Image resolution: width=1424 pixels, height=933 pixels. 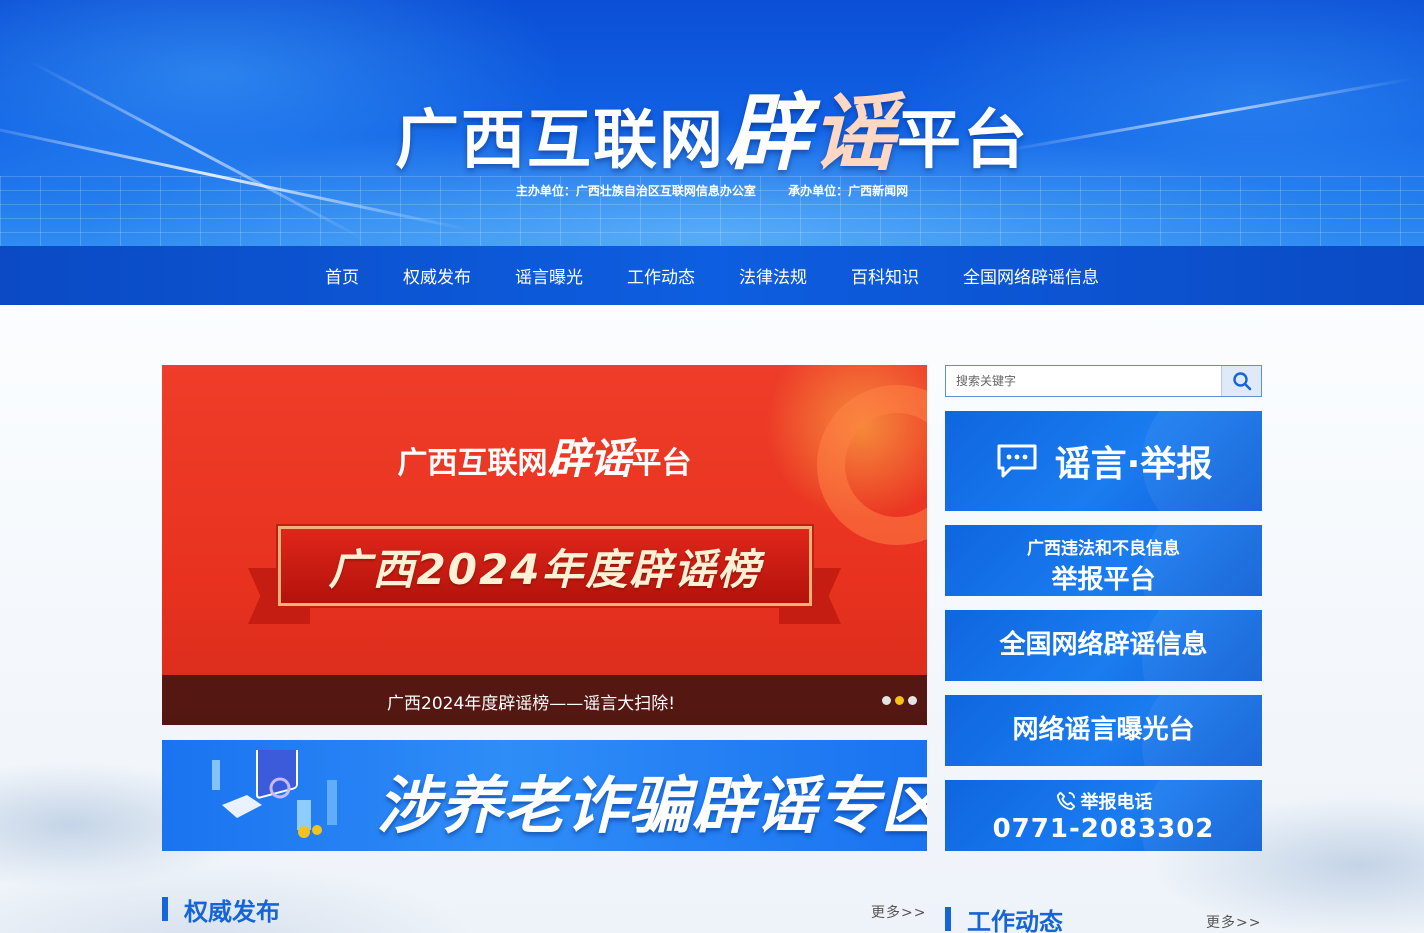 I want to click on illegal-info-report-button: 广西违法和不良信息 举报平台, so click(x=1103, y=560).